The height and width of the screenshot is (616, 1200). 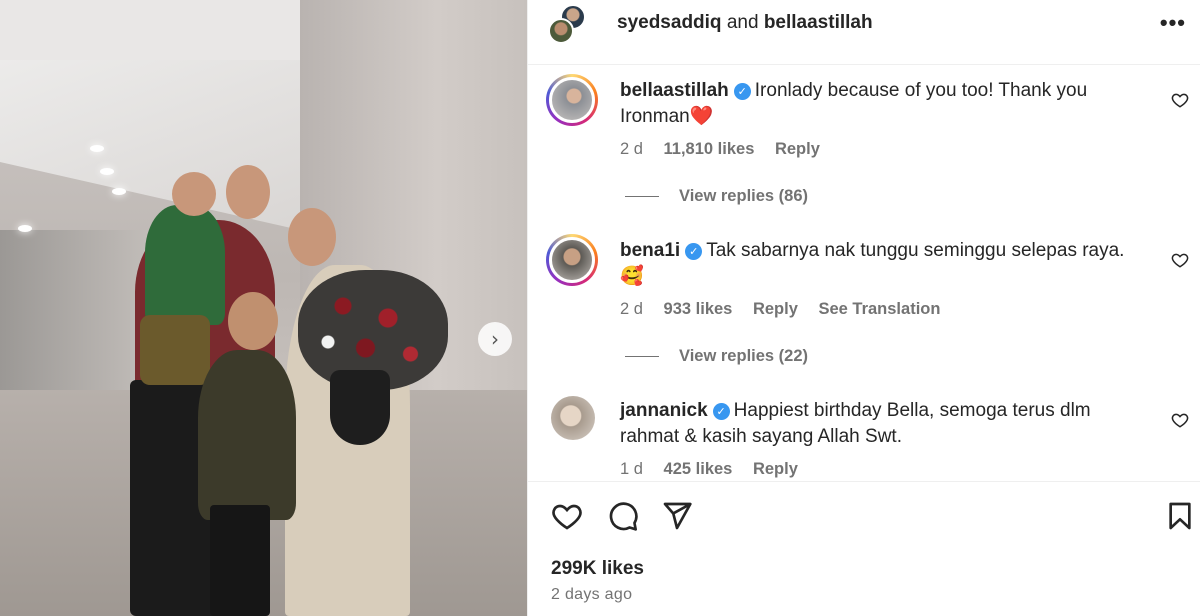 What do you see at coordinates (709, 149) in the screenshot?
I see `comment-likes: 11,810 likes` at bounding box center [709, 149].